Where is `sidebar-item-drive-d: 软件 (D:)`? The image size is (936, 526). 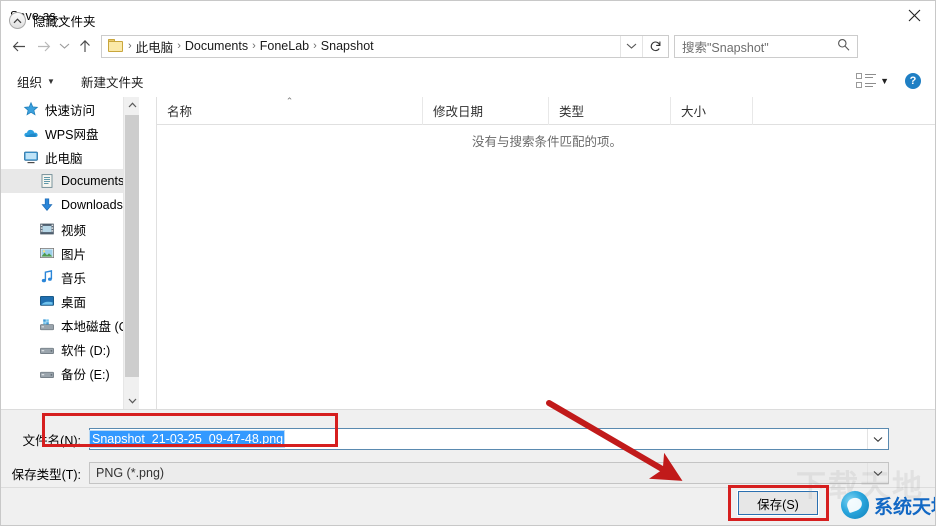 sidebar-item-drive-d: 软件 (D:) is located at coordinates (70, 349).